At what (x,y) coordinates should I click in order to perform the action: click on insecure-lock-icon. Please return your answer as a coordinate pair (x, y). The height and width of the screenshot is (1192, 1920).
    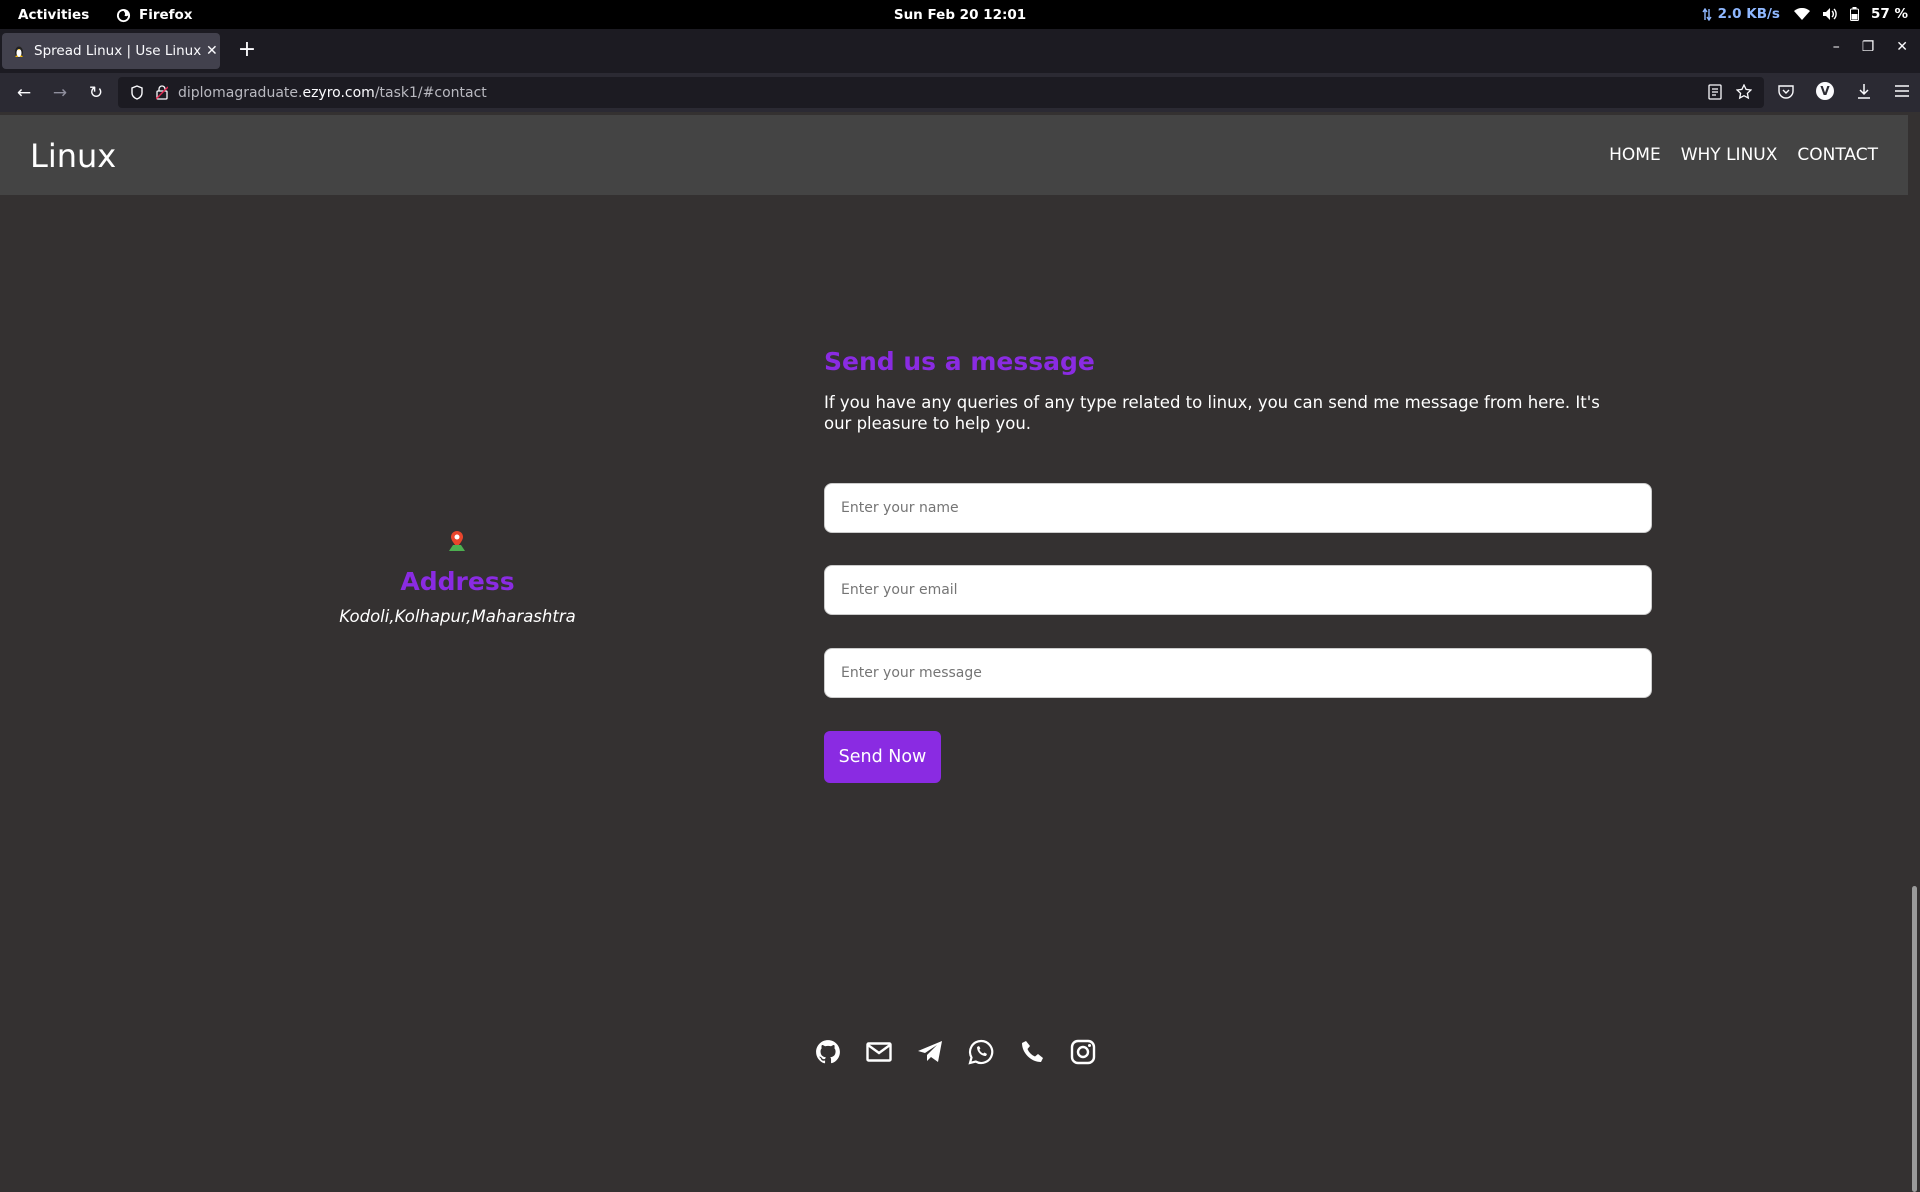
    Looking at the image, I should click on (162, 92).